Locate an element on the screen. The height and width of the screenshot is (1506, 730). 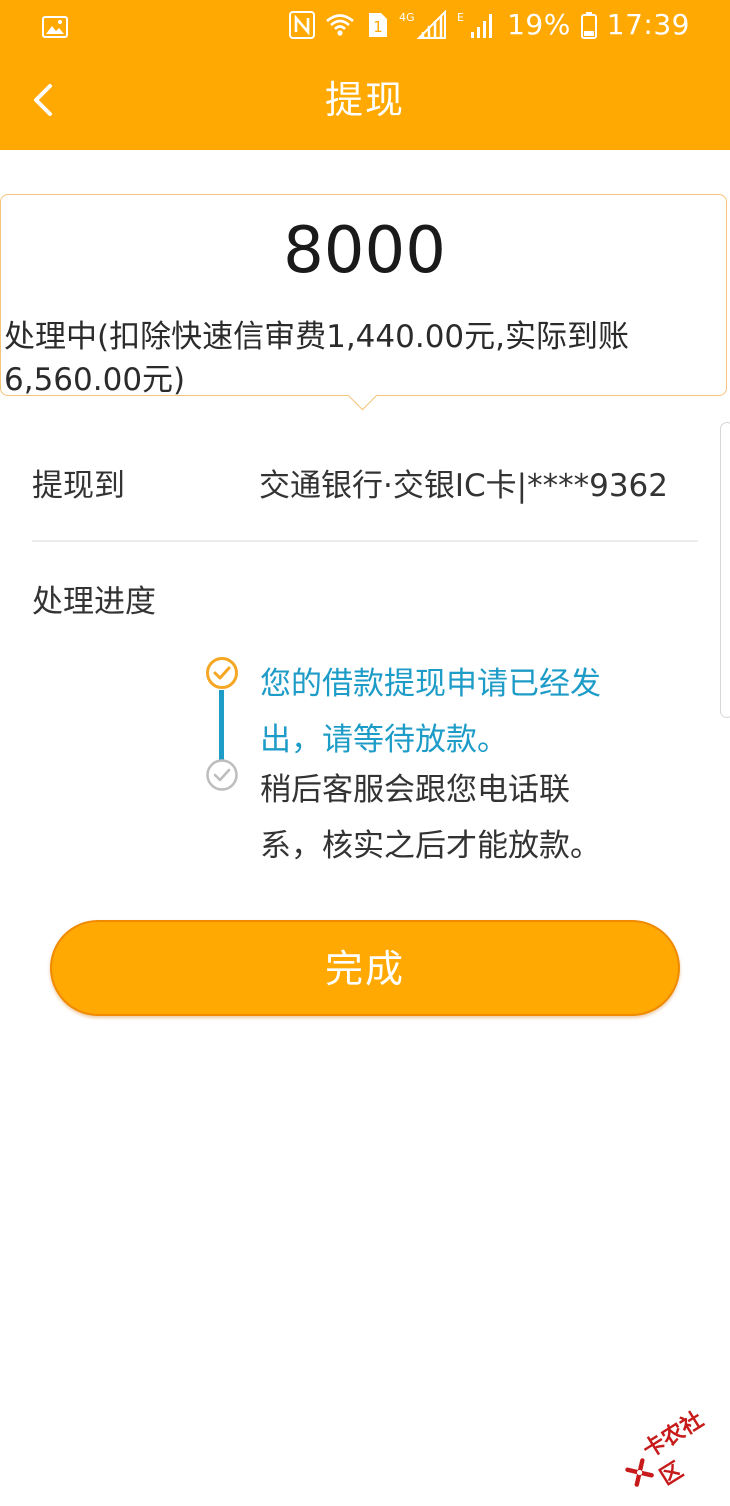
battery-percent: 19% is located at coordinates (539, 24).